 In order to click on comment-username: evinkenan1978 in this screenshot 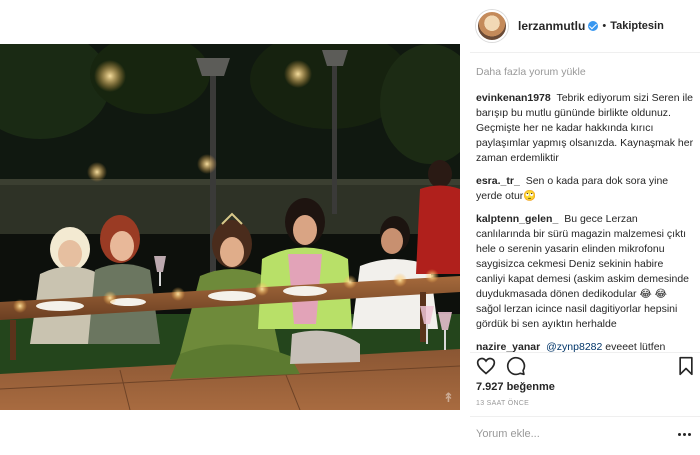, I will do `click(513, 98)`.